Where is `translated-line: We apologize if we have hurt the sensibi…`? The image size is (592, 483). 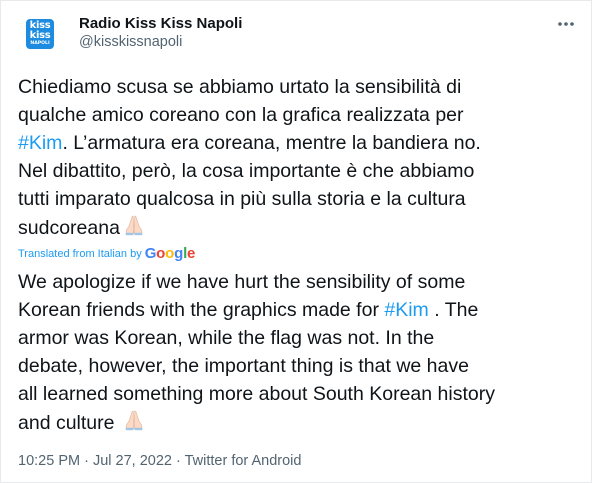
translated-line: We apologize if we have hurt the sensibi… is located at coordinates (242, 282).